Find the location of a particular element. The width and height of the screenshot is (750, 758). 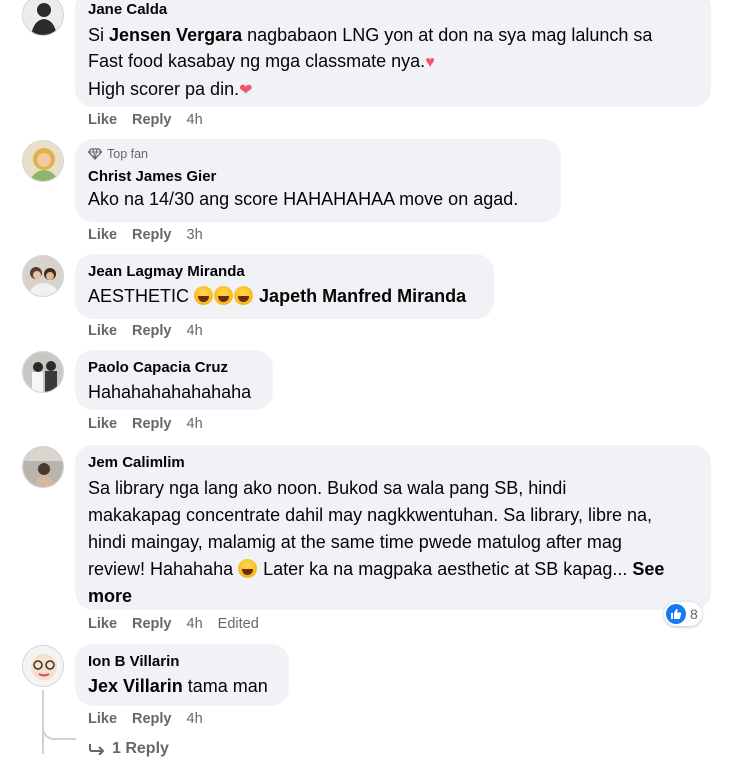

comment-author: Jane Calda is located at coordinates (393, 9).